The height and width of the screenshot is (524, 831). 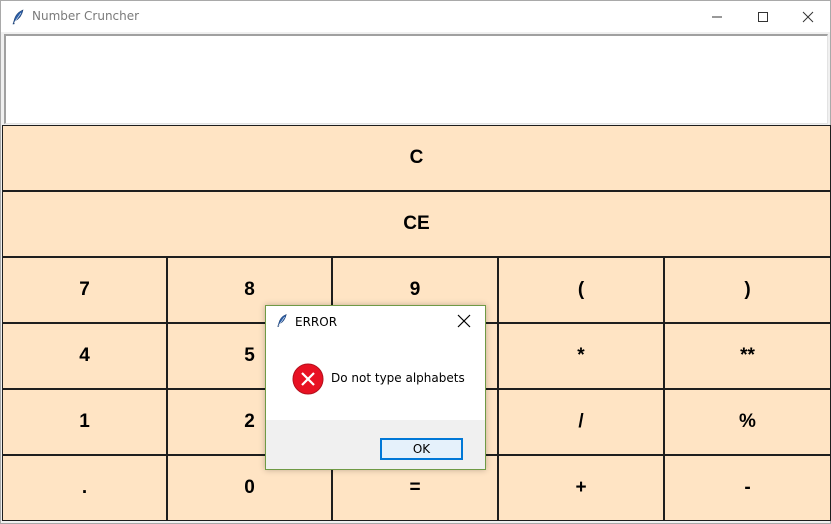 I want to click on window-title: Number Cruncher, so click(x=86, y=16).